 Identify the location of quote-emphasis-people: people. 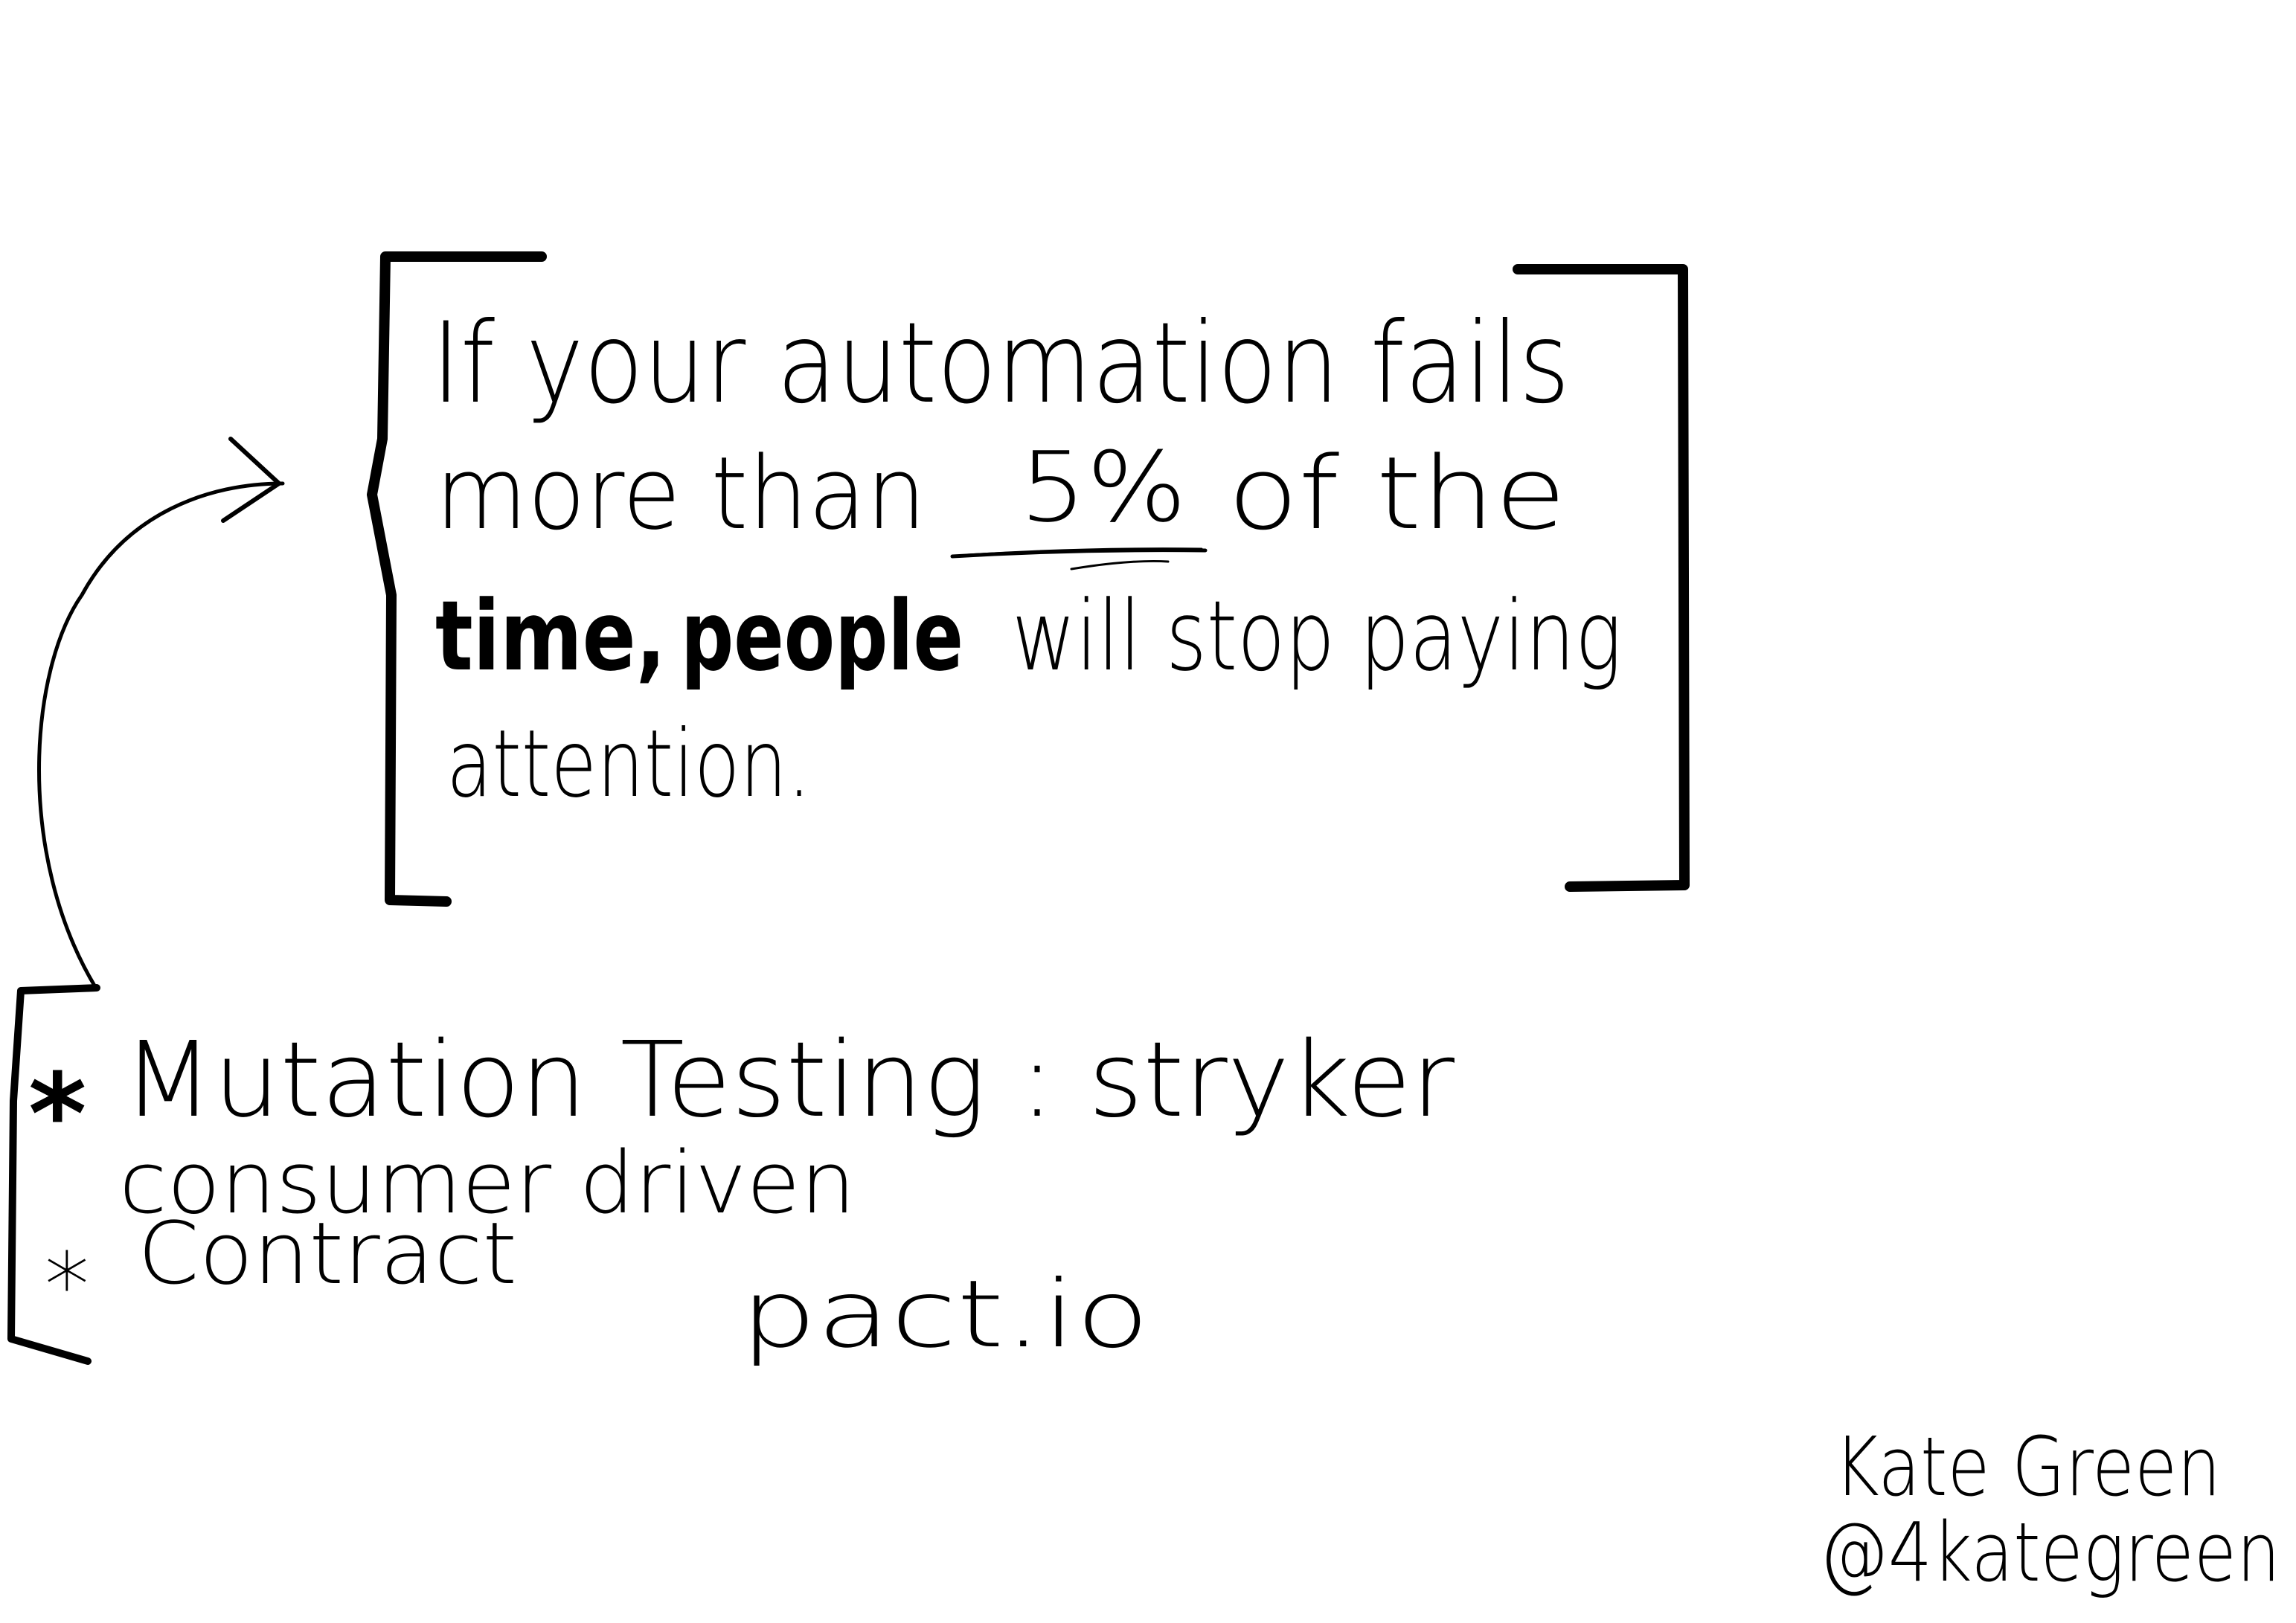
(822, 635).